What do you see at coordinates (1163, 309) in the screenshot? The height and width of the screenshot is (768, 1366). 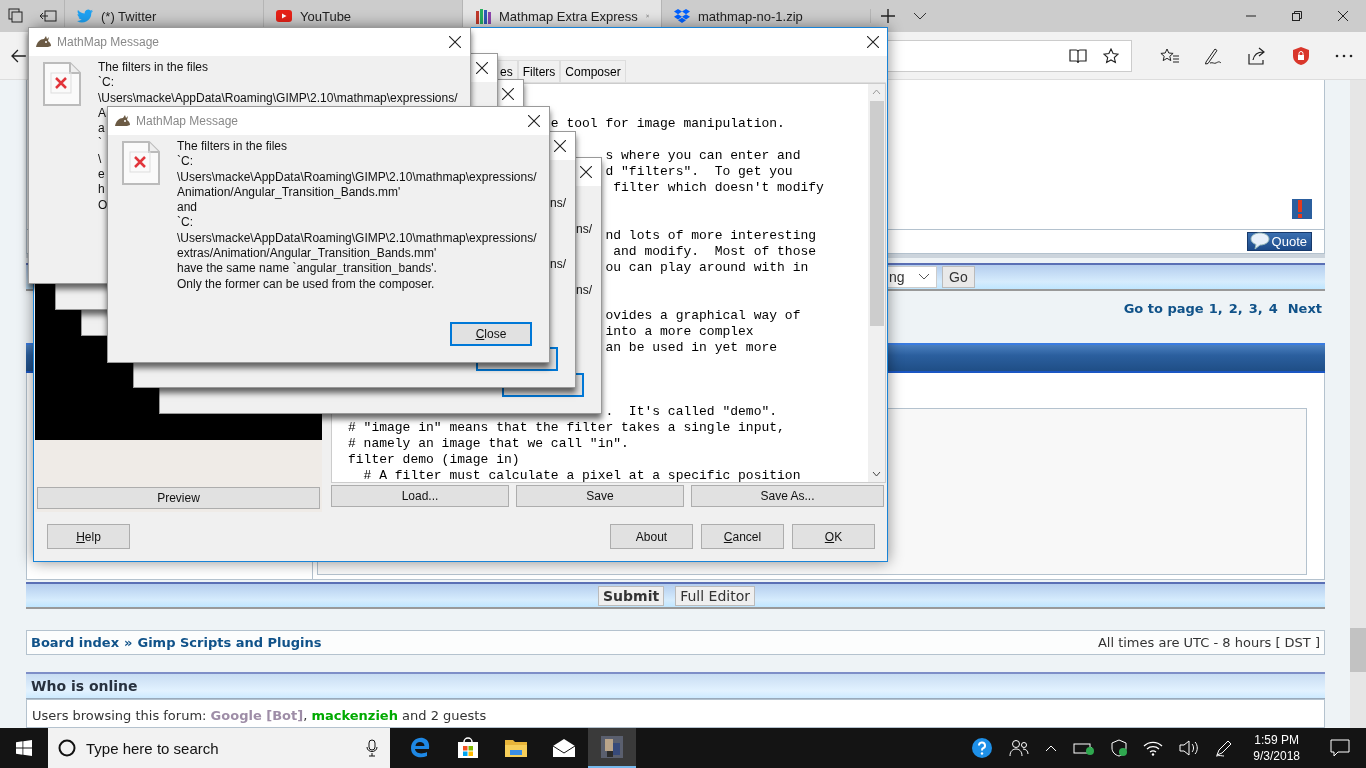 I see `pagination-label: Go to page` at bounding box center [1163, 309].